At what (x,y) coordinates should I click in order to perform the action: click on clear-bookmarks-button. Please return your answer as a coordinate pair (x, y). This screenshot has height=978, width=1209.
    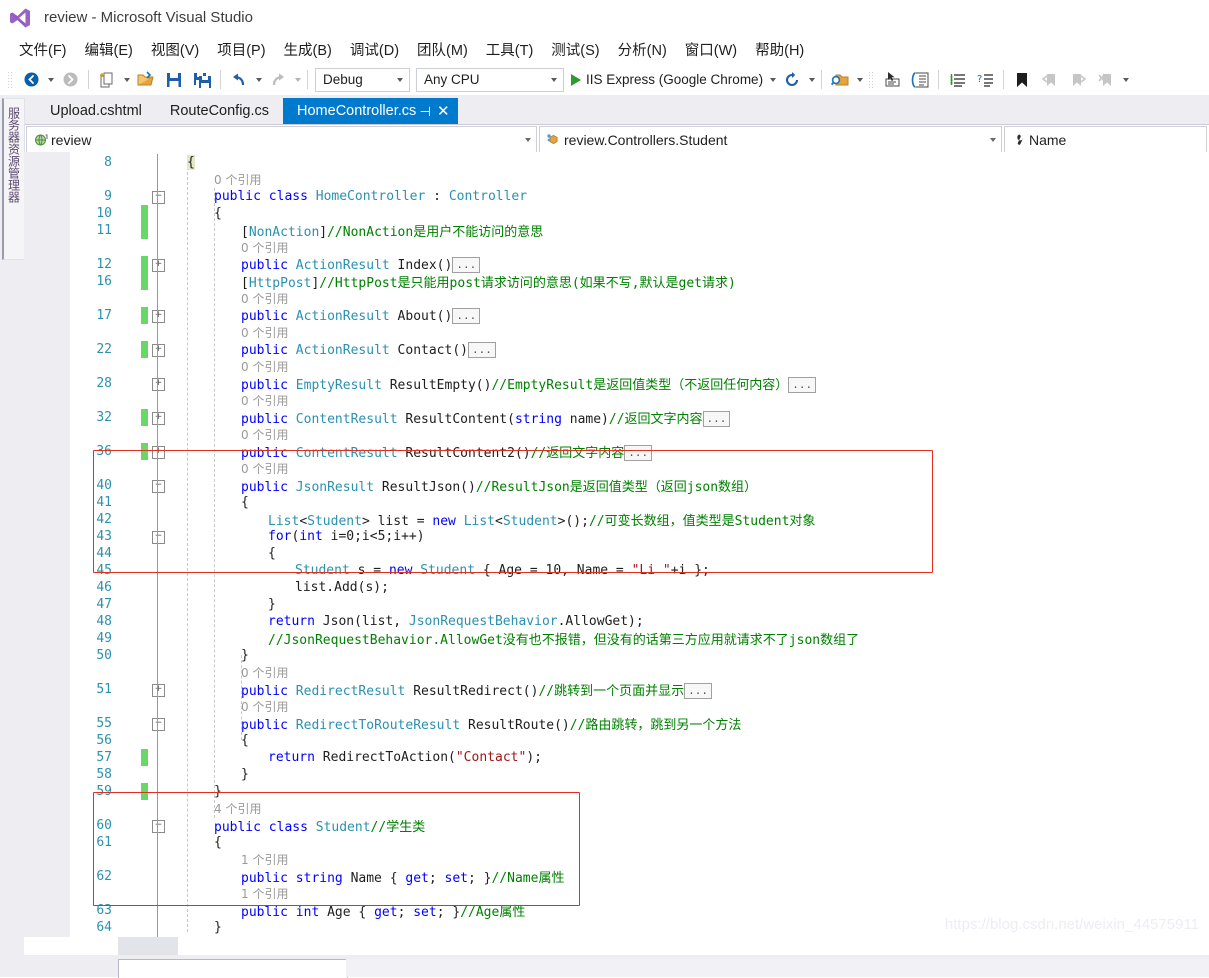
    Looking at the image, I should click on (1106, 80).